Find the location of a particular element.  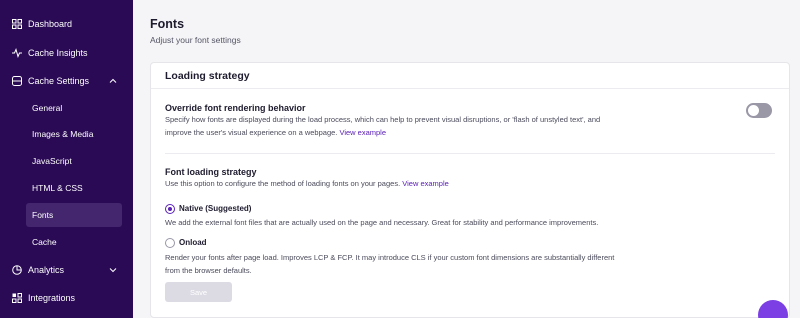

sidebar-item-label: Dashboard is located at coordinates (50, 24).